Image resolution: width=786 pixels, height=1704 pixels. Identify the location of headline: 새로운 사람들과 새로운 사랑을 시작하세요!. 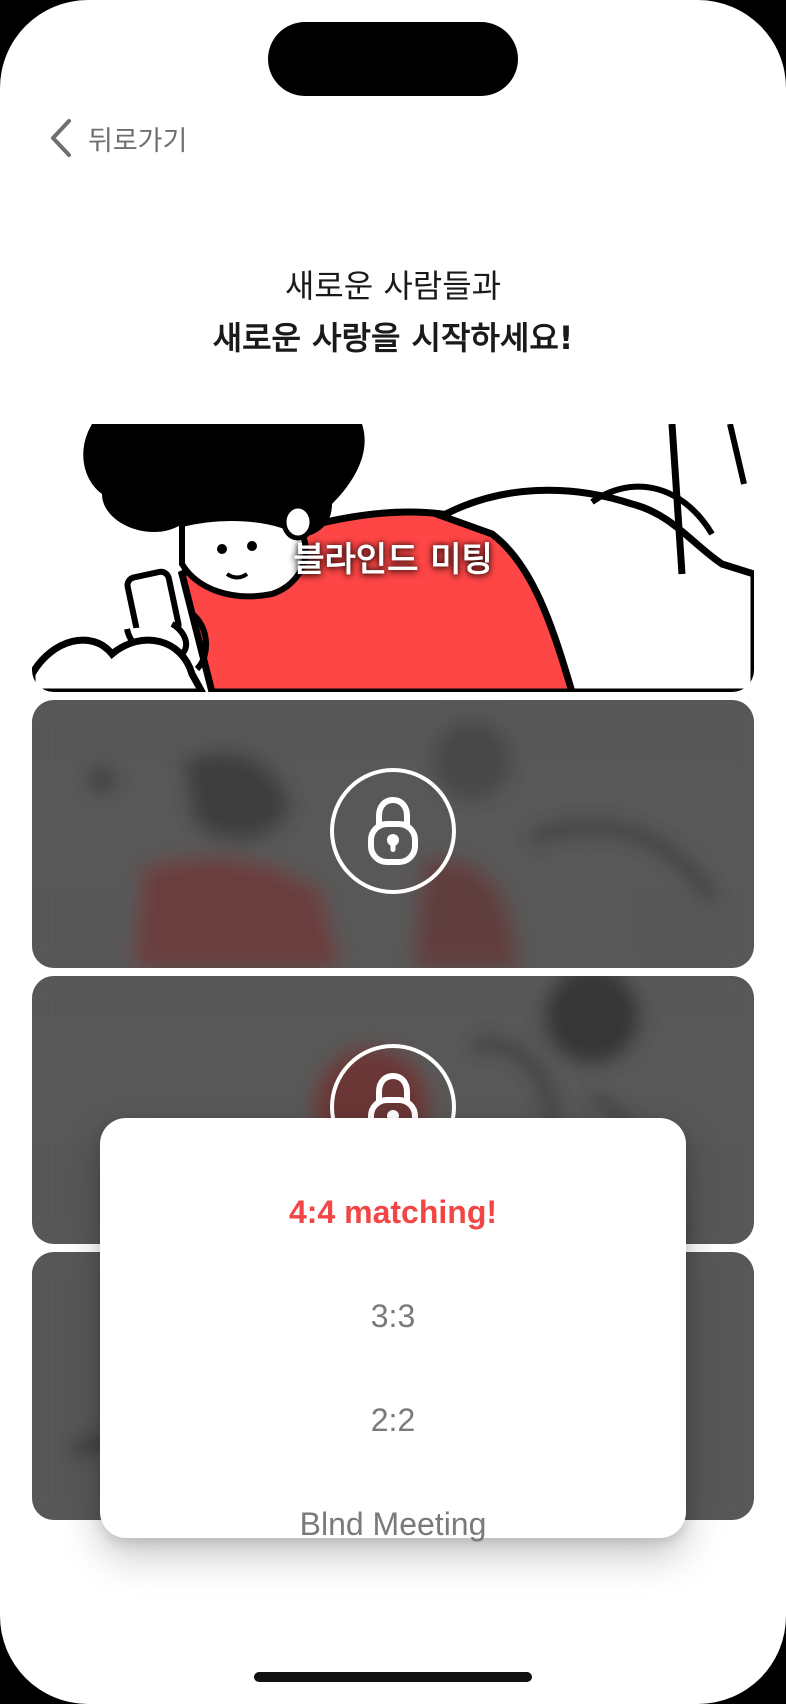
(393, 314).